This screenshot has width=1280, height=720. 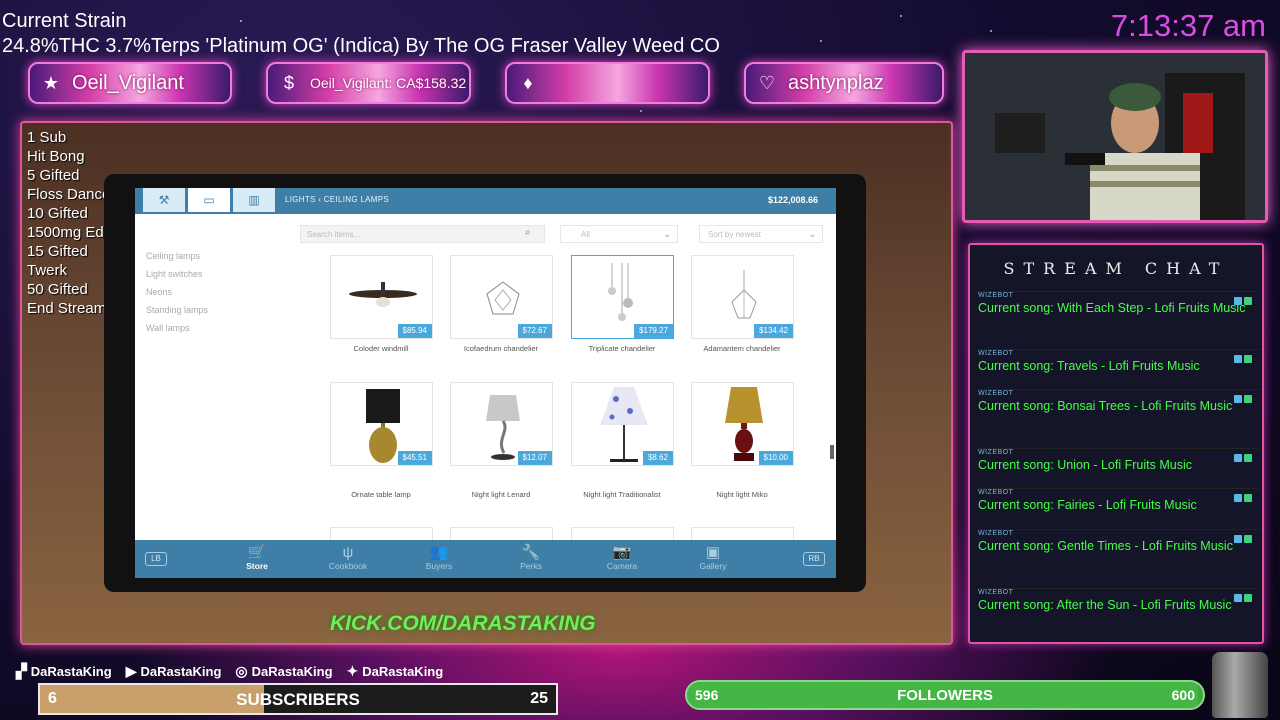 I want to click on sidebar-item-ceiling-lamps: Ceiling lamps, so click(x=177, y=256).